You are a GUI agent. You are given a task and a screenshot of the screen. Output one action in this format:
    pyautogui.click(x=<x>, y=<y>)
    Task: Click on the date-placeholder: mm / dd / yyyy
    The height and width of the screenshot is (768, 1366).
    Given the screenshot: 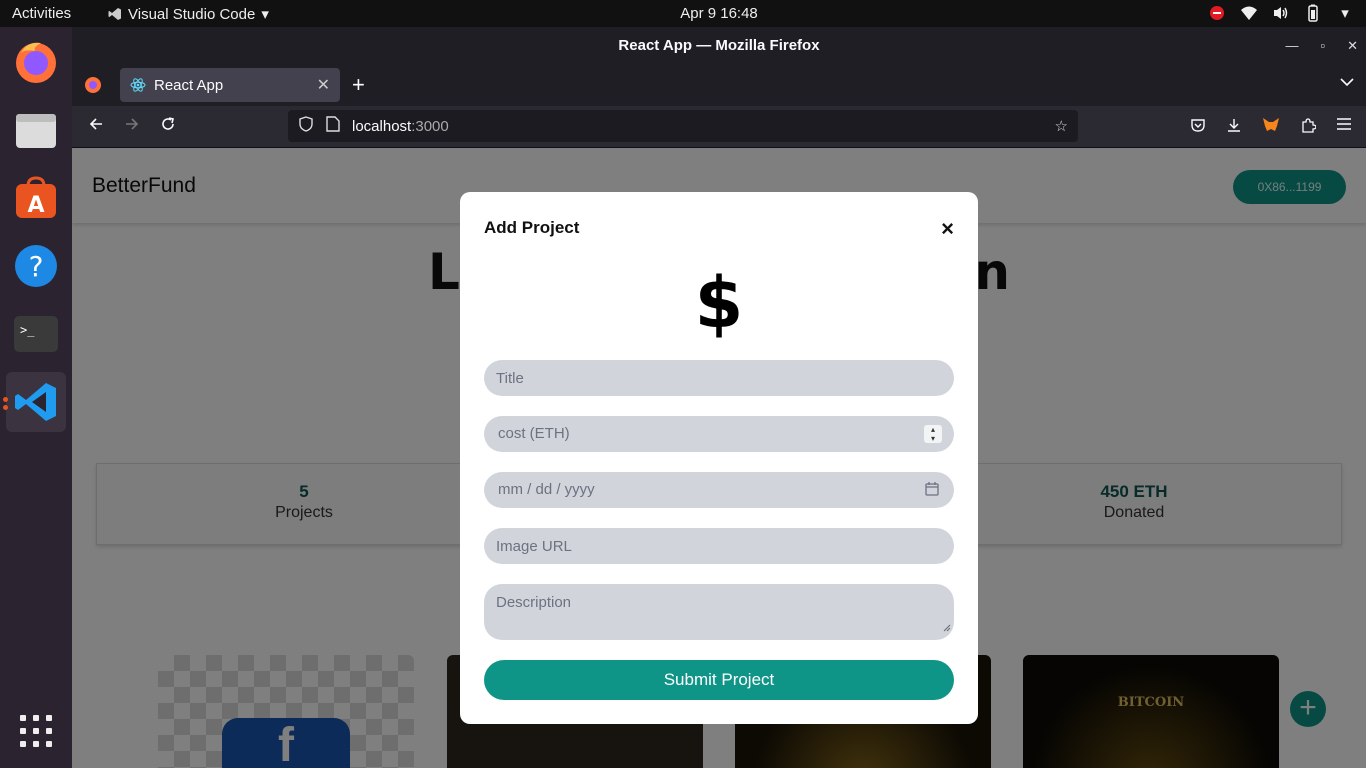 What is the action you would take?
    pyautogui.click(x=546, y=489)
    